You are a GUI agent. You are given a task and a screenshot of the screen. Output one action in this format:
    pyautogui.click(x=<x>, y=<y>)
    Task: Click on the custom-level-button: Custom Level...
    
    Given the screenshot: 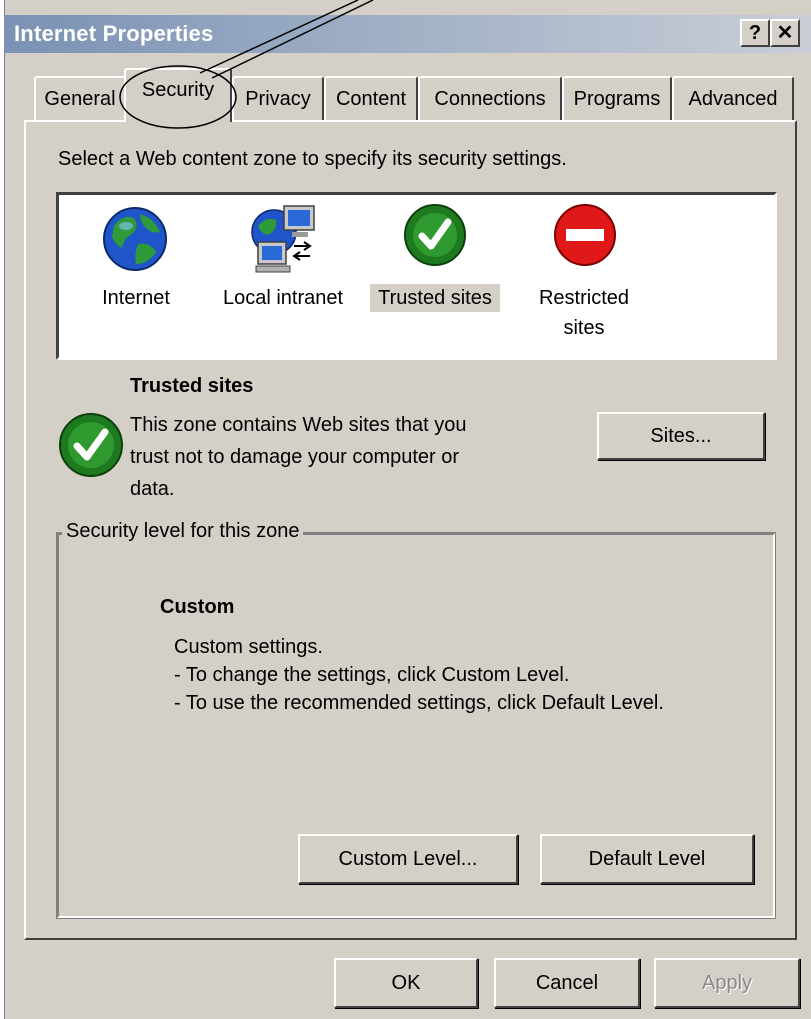 What is the action you would take?
    pyautogui.click(x=408, y=859)
    